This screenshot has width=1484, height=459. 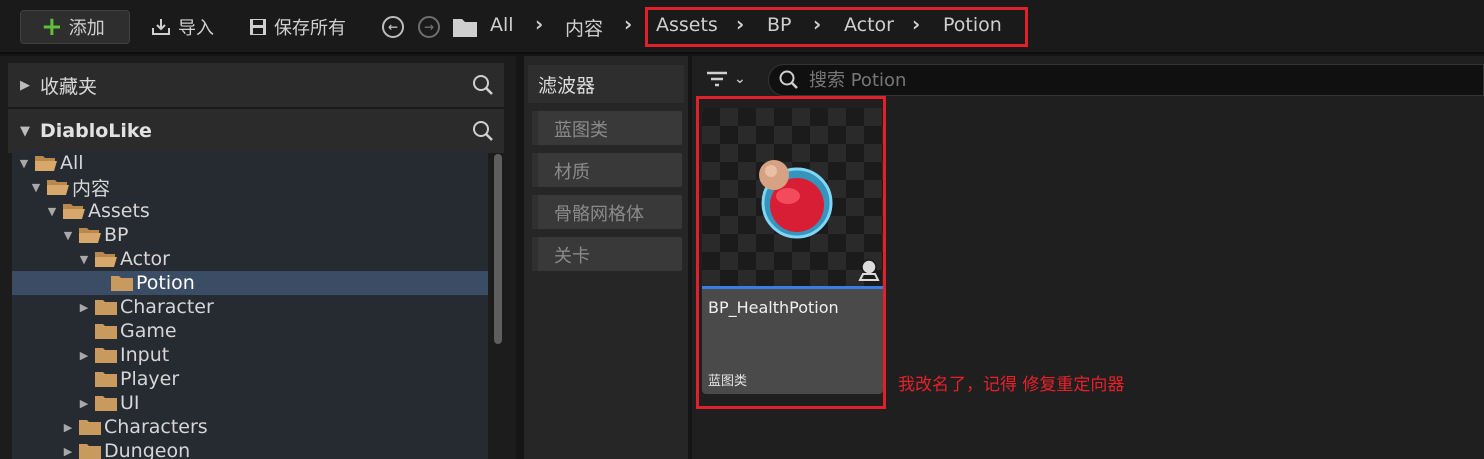 What do you see at coordinates (165, 283) in the screenshot?
I see `tree-item-label: Potion` at bounding box center [165, 283].